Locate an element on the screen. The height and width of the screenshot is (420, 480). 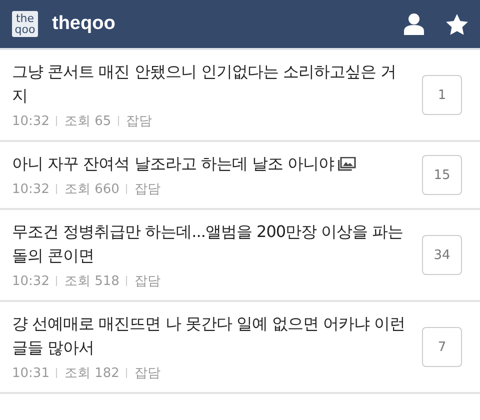
view-count: 조회 65 is located at coordinates (88, 121).